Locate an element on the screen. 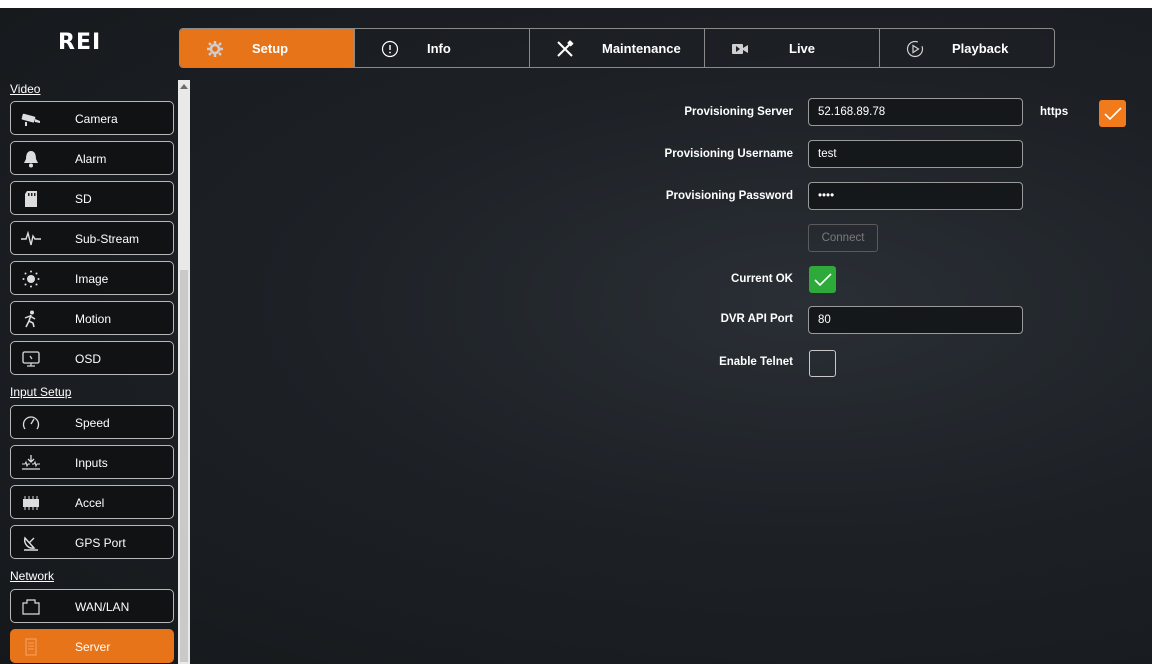  sidebar-item-sub-stream: Sub-Stream is located at coordinates (92, 238).